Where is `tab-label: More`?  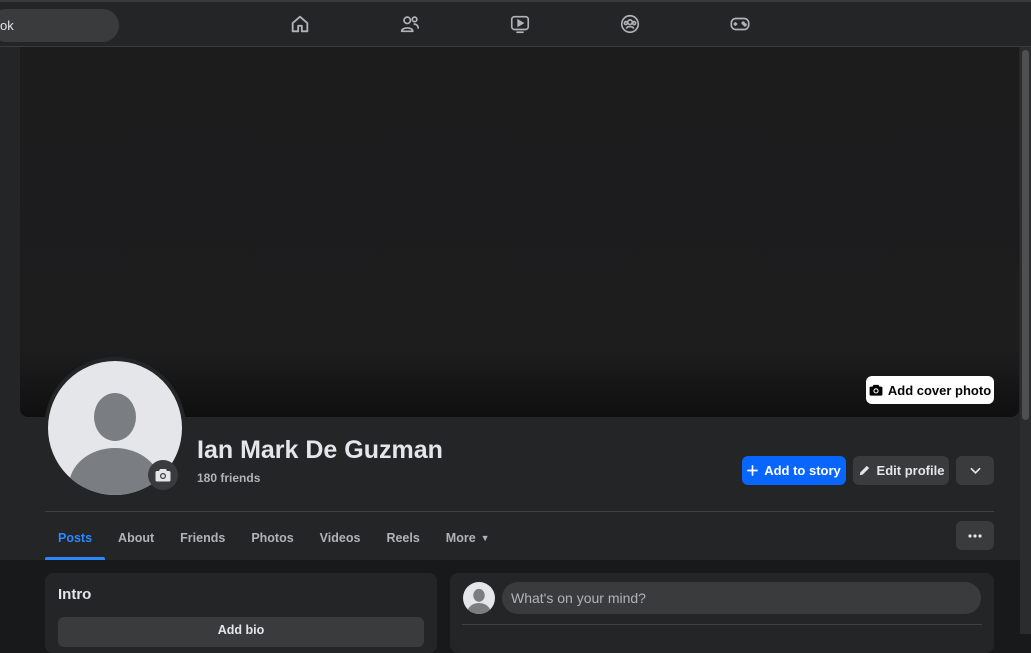
tab-label: More is located at coordinates (460, 538).